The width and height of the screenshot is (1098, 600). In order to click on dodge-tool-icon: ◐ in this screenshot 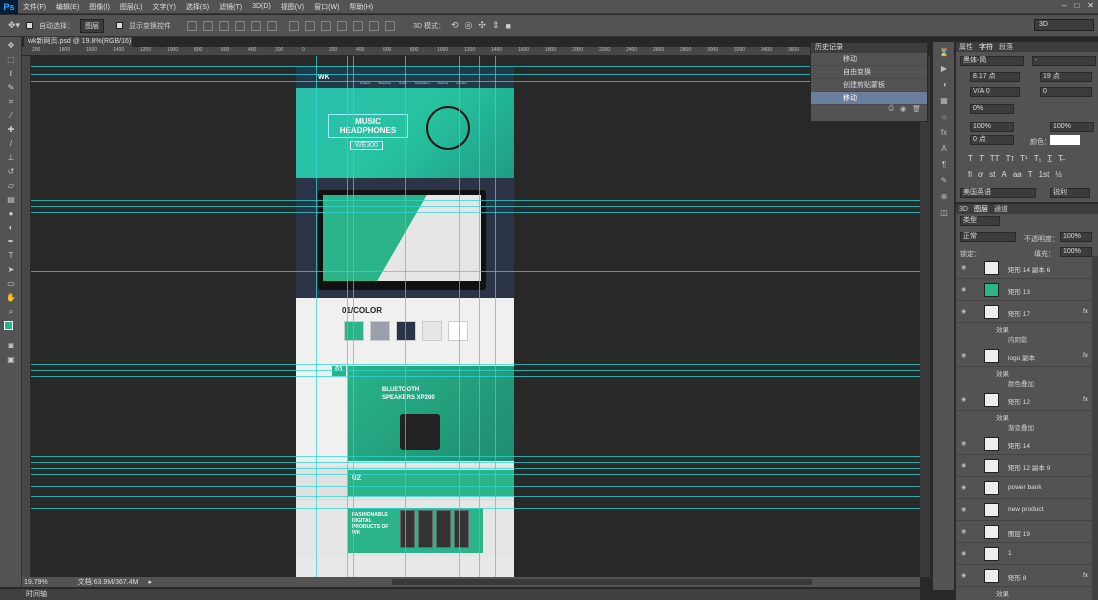, I will do `click(11, 228)`.